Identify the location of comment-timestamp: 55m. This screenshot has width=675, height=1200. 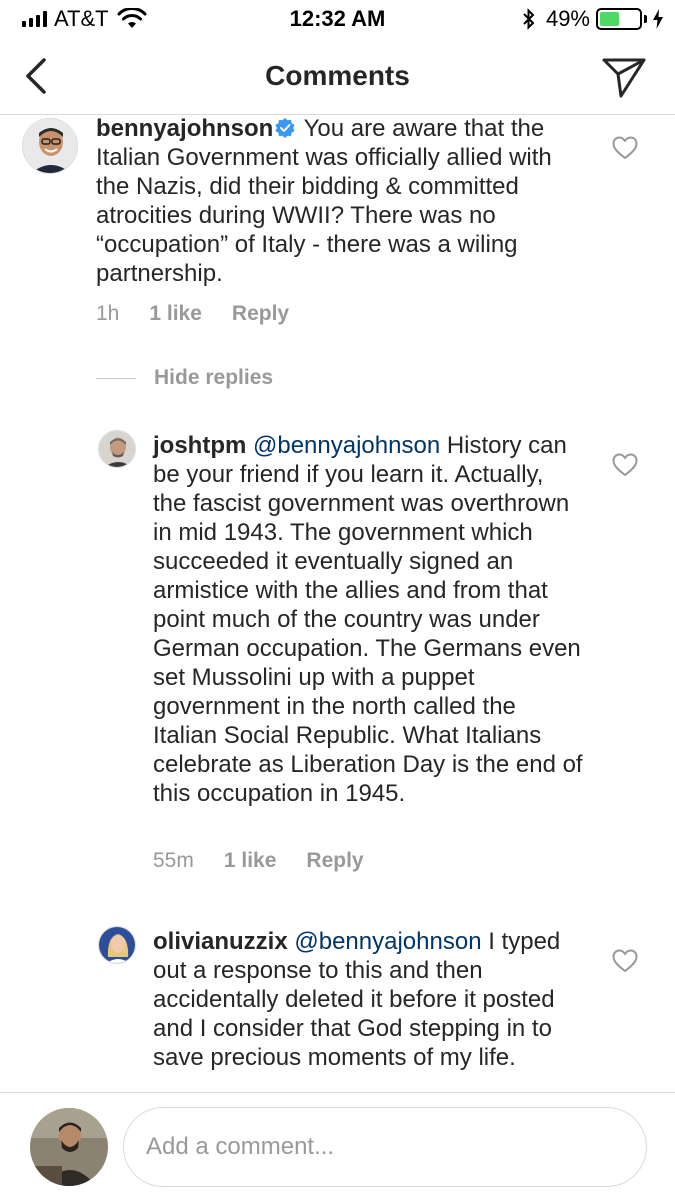
(173, 860).